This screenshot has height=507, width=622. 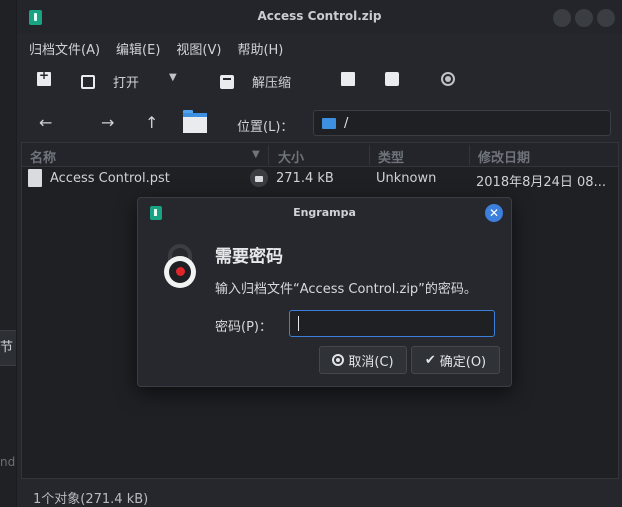 I want to click on back-arrow-icon: ←, so click(x=45, y=122).